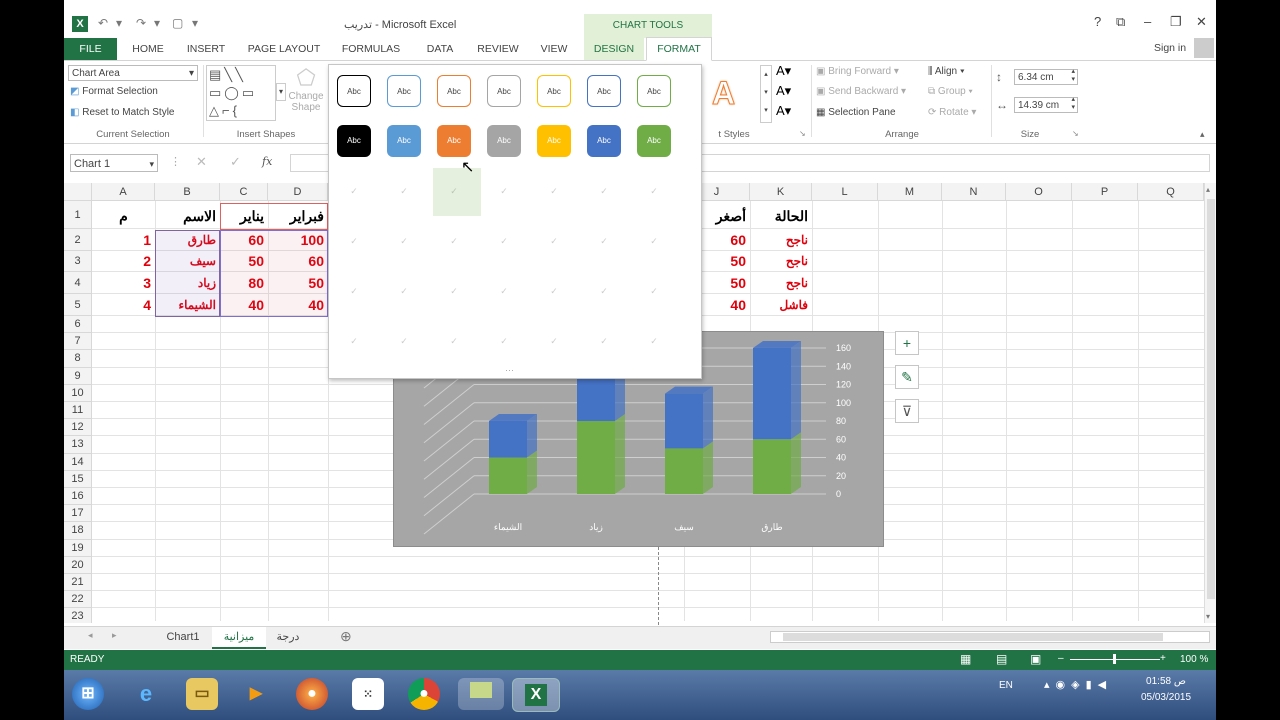 Image resolution: width=1280 pixels, height=720 pixels. I want to click on next-sheet-icon: ▸, so click(114, 635).